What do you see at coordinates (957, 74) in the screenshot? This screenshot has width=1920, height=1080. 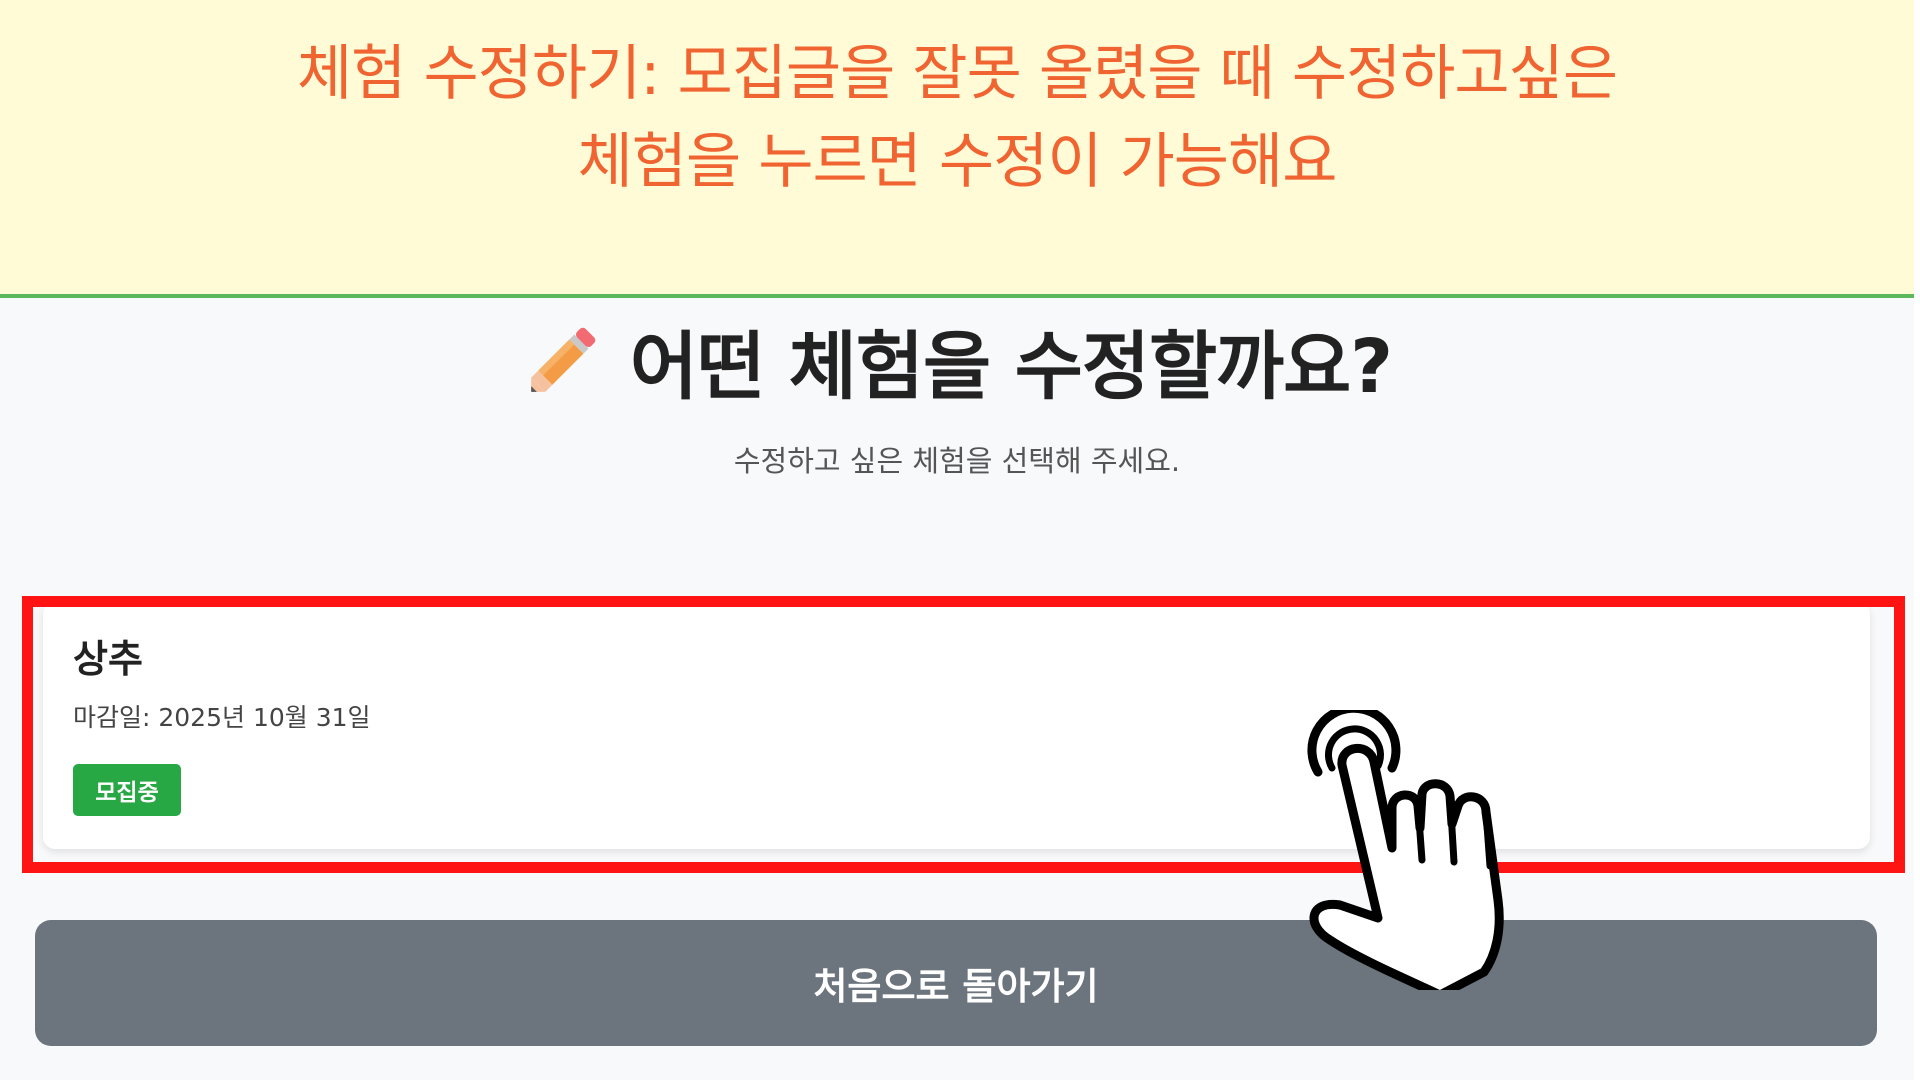 I see `guide-text-line-1: 체험 수정하기: 모집글을 잘못 올렸을 때 수정하고싶은` at bounding box center [957, 74].